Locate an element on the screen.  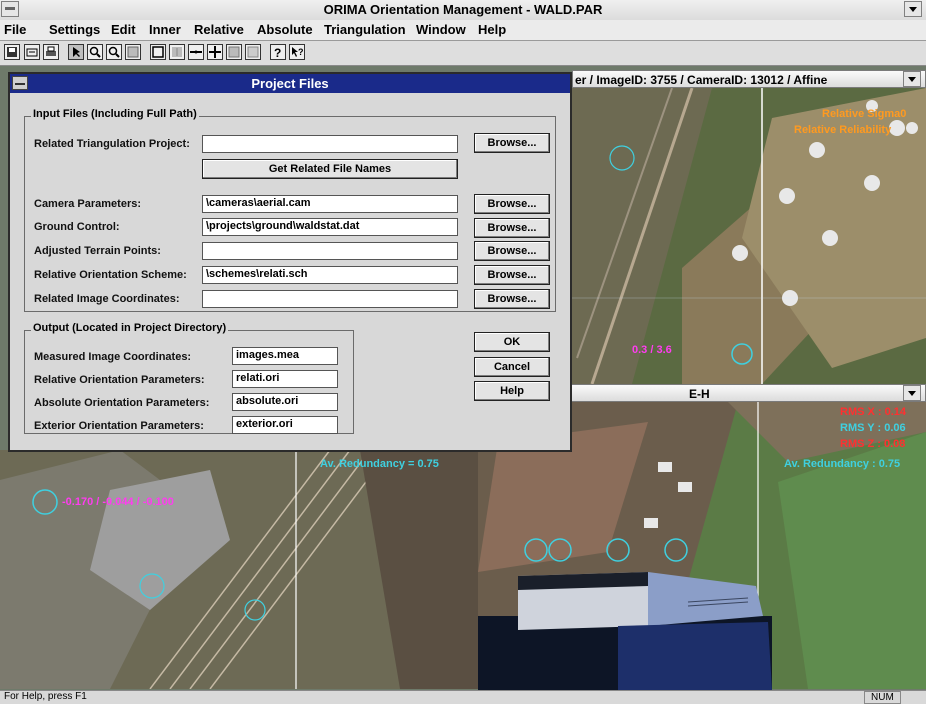
rms-y-overlay: RMS Y : 0.06 is located at coordinates (873, 428).